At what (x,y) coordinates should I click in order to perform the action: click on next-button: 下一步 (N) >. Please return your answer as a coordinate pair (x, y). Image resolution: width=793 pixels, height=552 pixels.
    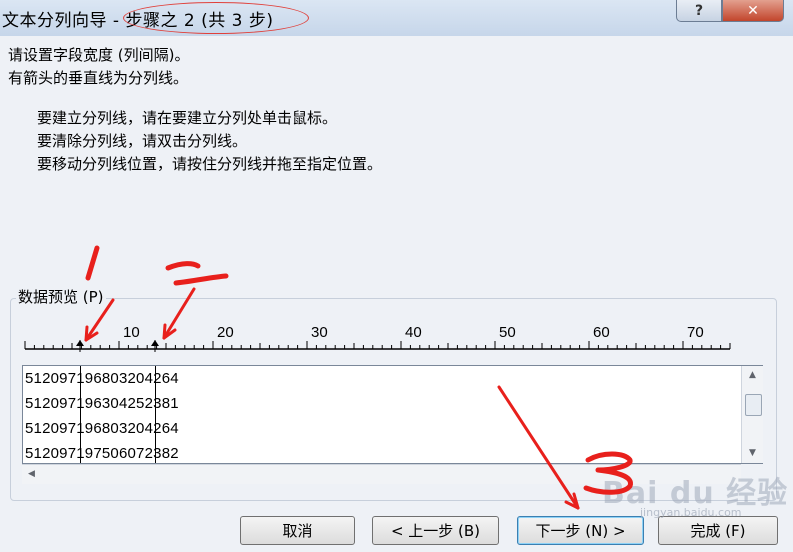
    Looking at the image, I should click on (580, 530).